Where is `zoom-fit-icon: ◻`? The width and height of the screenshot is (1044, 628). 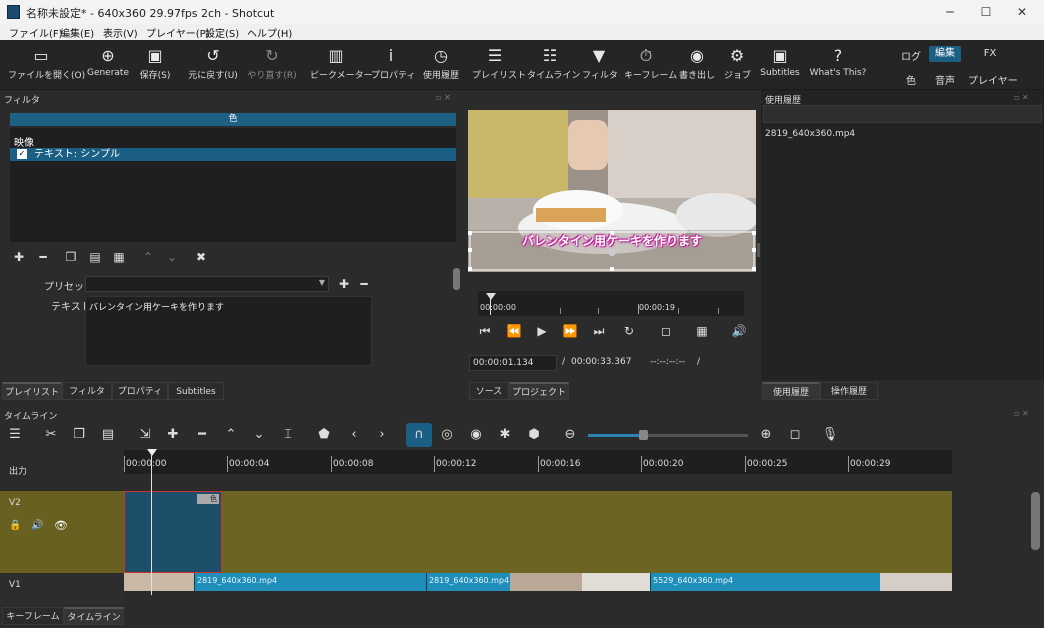
zoom-fit-icon: ◻ is located at coordinates (666, 331).